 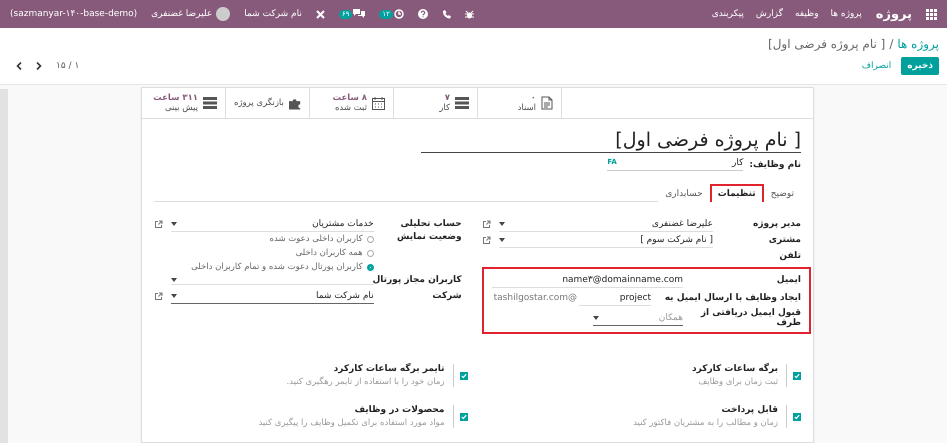 I want to click on field-label: مدیر پروژه, so click(x=776, y=224).